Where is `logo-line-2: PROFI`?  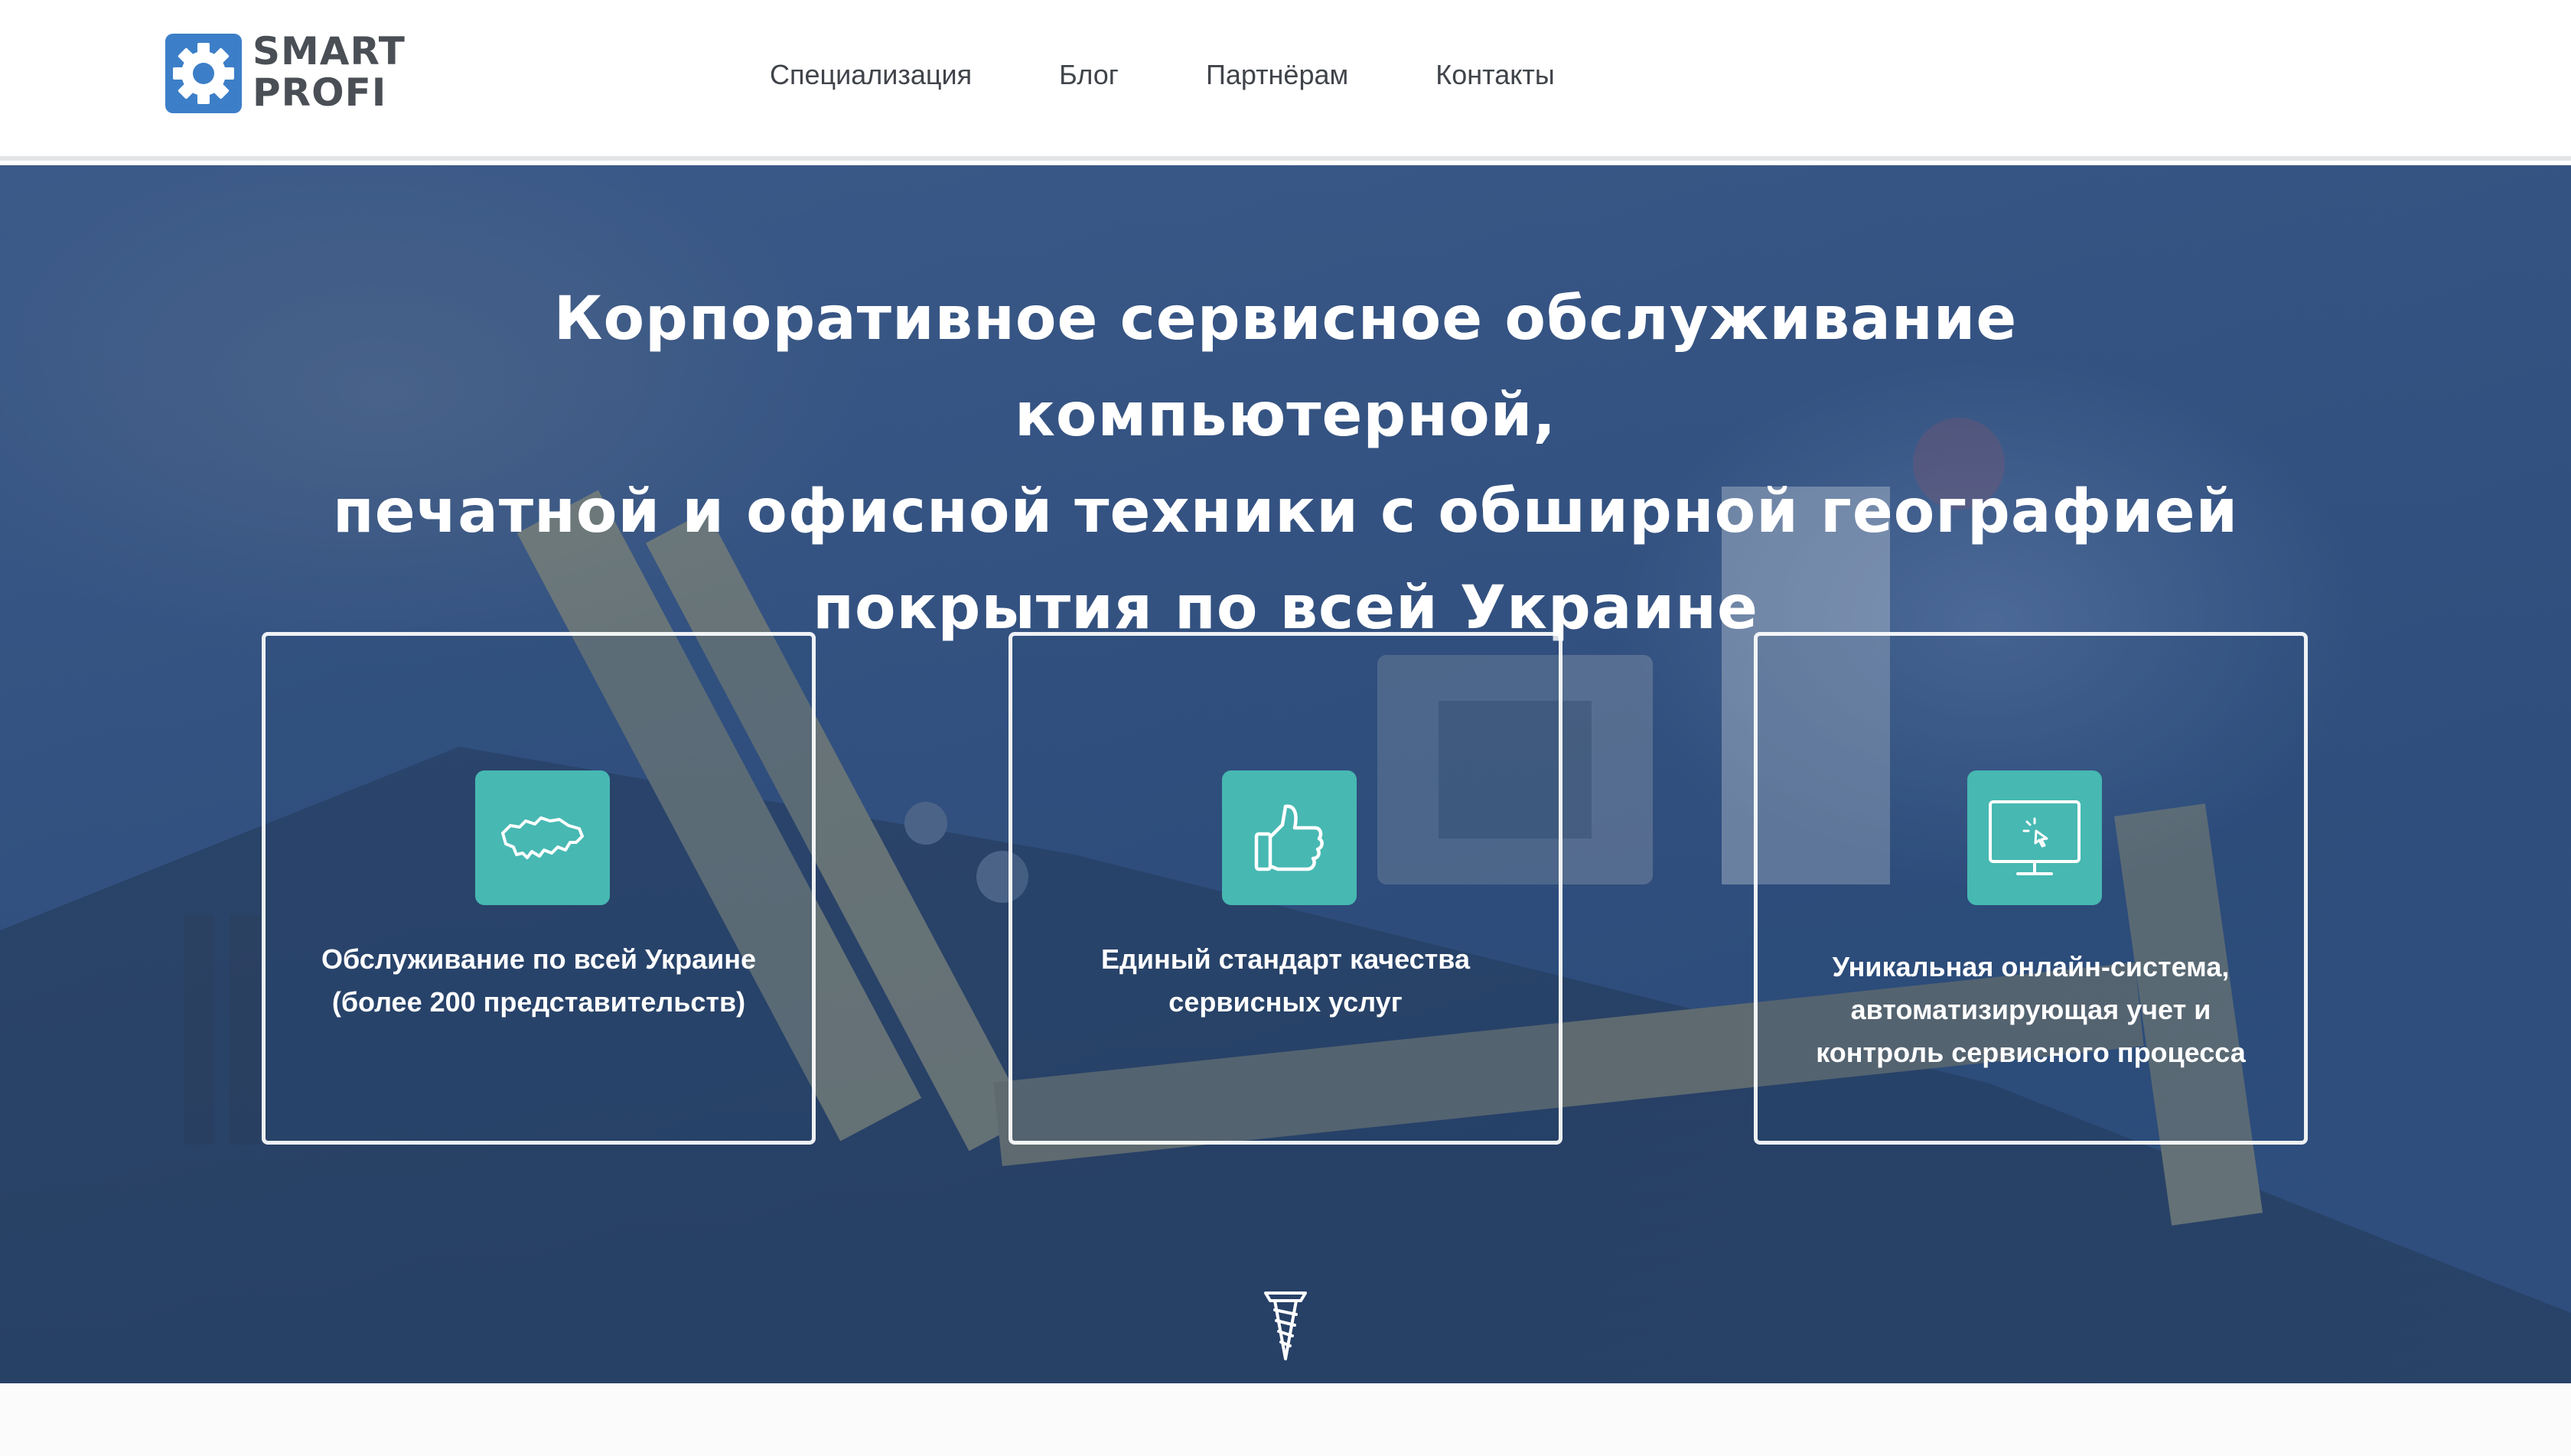
logo-line-2: PROFI is located at coordinates (320, 92).